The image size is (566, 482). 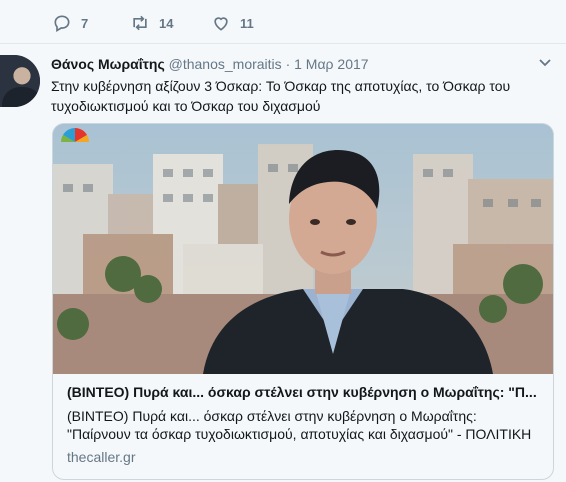 I want to click on tweet-date: 1 Μαρ 2017, so click(x=331, y=64).